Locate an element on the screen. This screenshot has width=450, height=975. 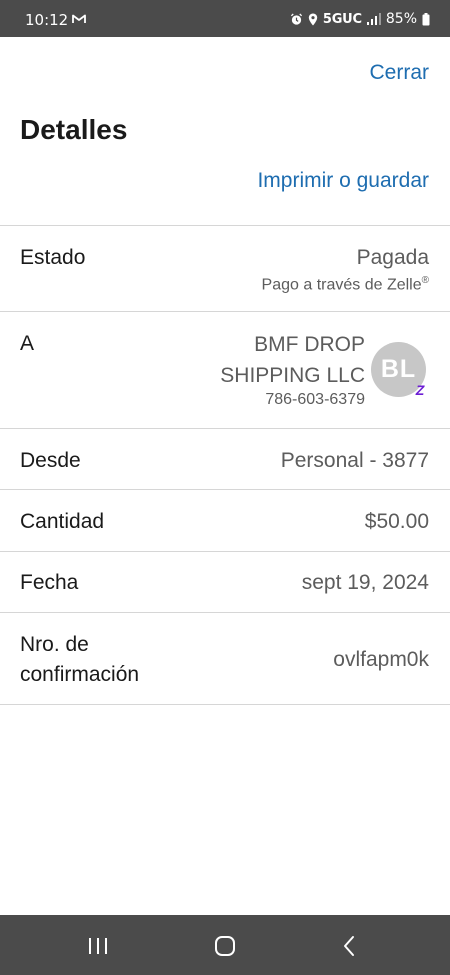
battery-icon is located at coordinates (426, 18).